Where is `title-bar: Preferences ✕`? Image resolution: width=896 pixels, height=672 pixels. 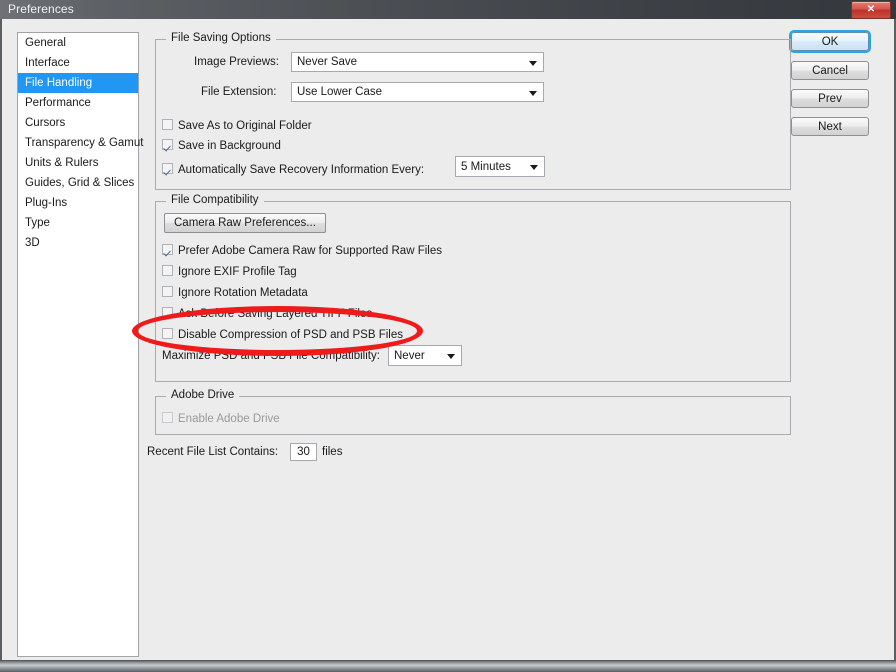 title-bar: Preferences ✕ is located at coordinates (448, 10).